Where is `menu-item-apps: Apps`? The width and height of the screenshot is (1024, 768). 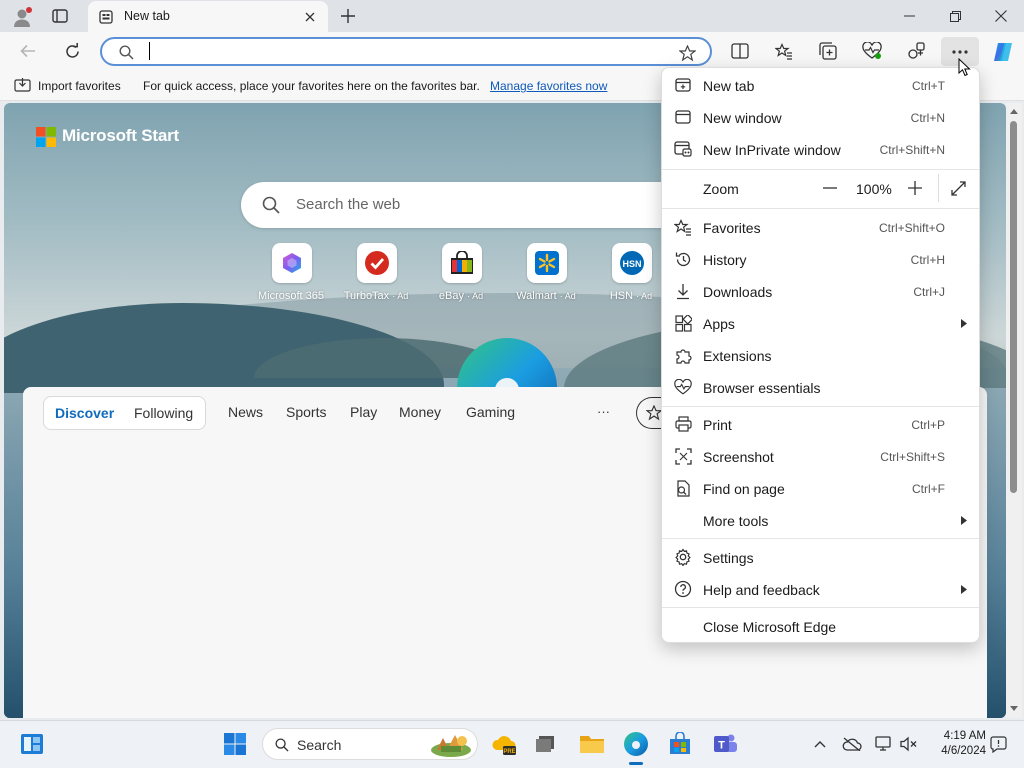
menu-item-apps: Apps is located at coordinates (820, 323).